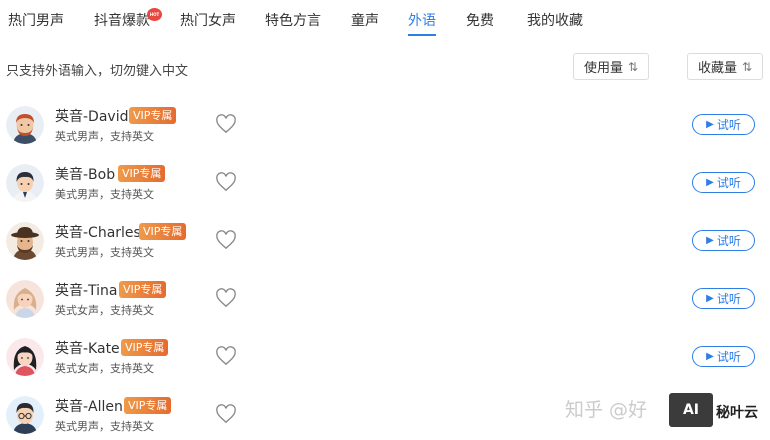 This screenshot has height=440, width=770. I want to click on tab-child: 童声, so click(365, 20).